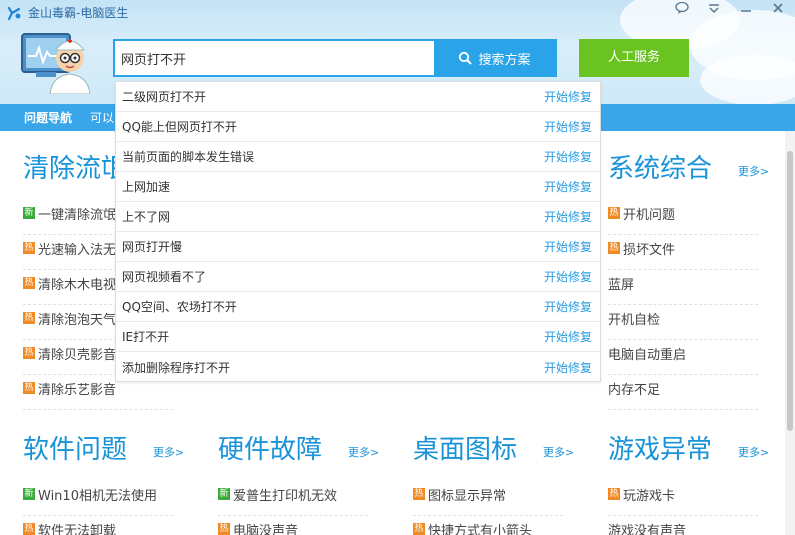 Image resolution: width=795 pixels, height=535 pixels. Describe the element at coordinates (358, 187) in the screenshot. I see `suggestion-row: 上网加速 开始修复` at that location.